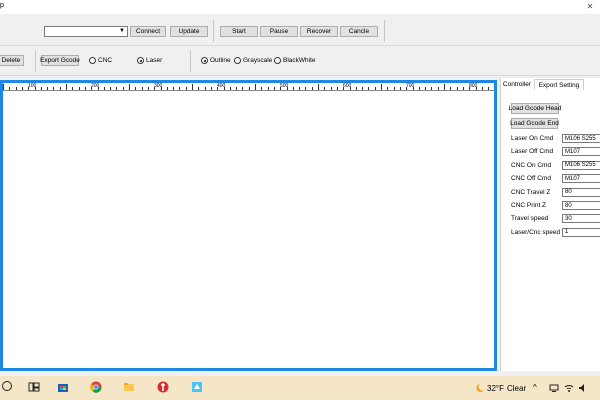  What do you see at coordinates (7, 386) in the screenshot?
I see `search-icon` at bounding box center [7, 386].